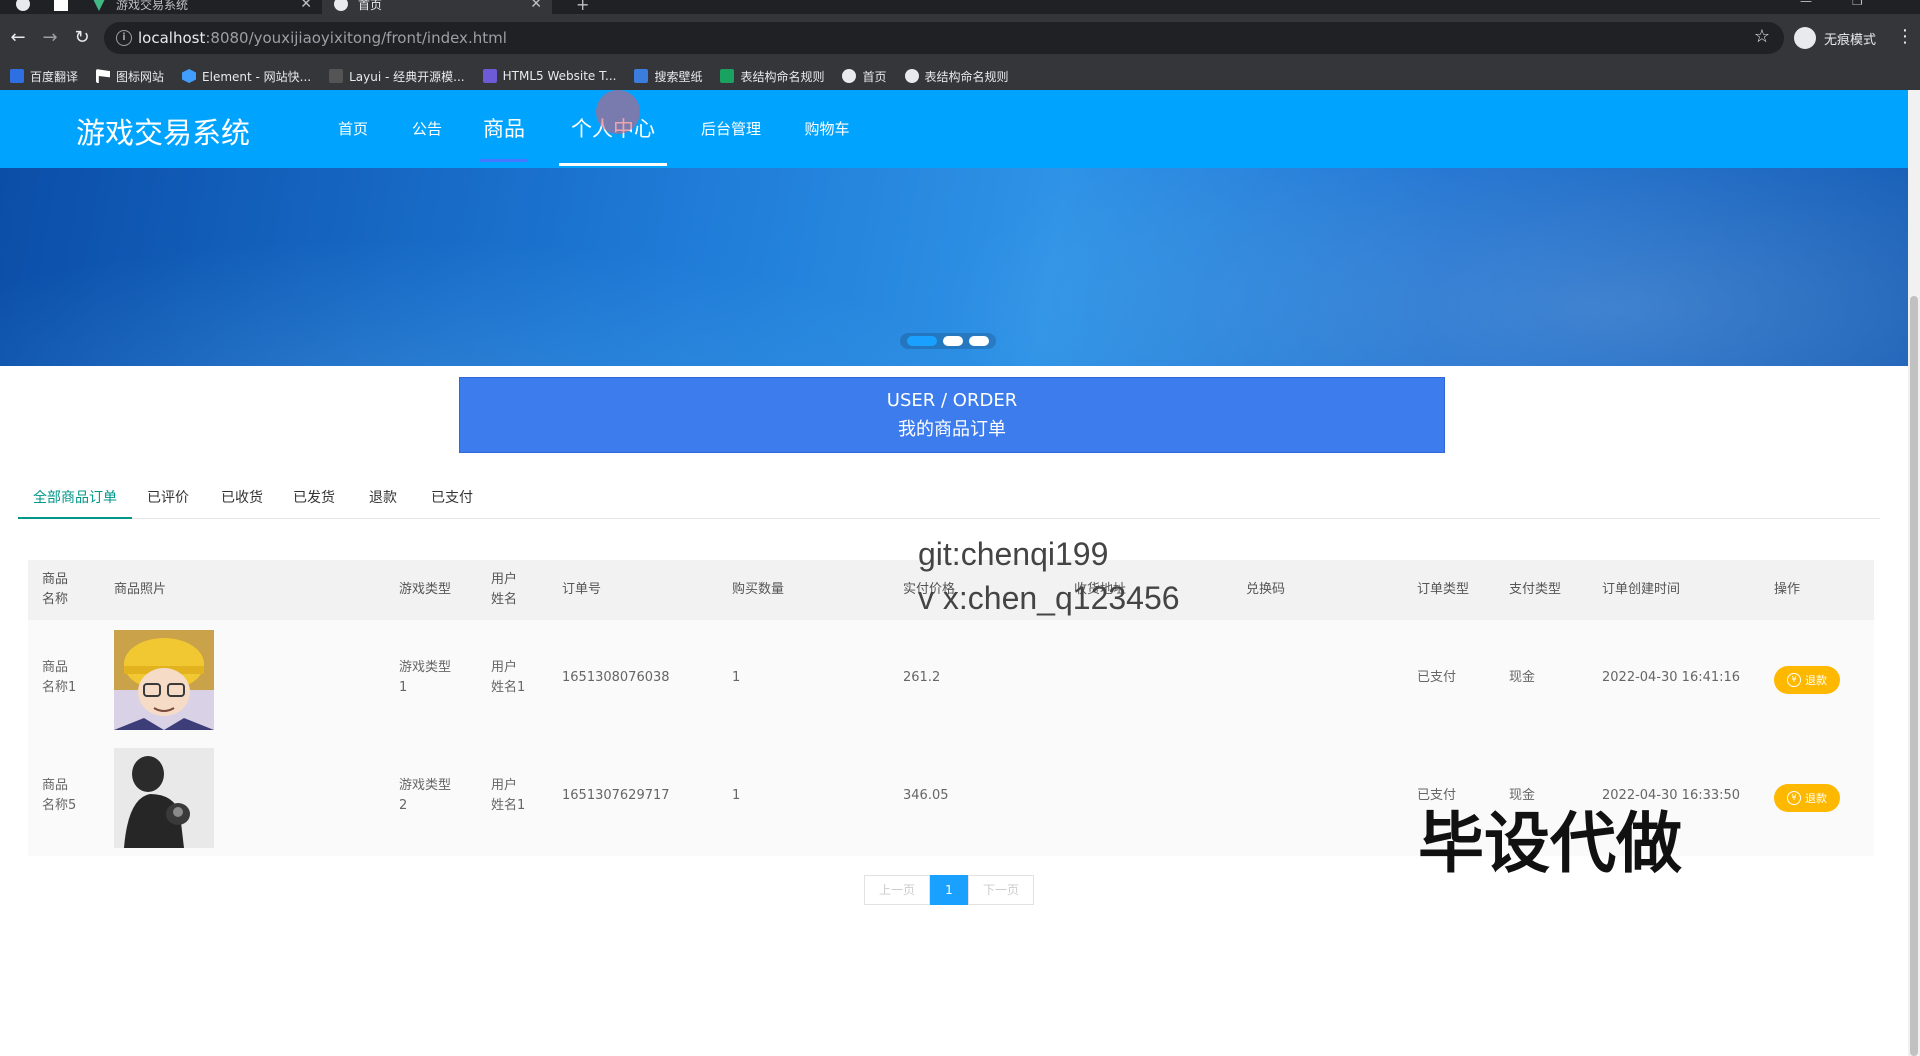 Image resolution: width=1920 pixels, height=1056 pixels. I want to click on col-action: 操作, so click(1787, 589).